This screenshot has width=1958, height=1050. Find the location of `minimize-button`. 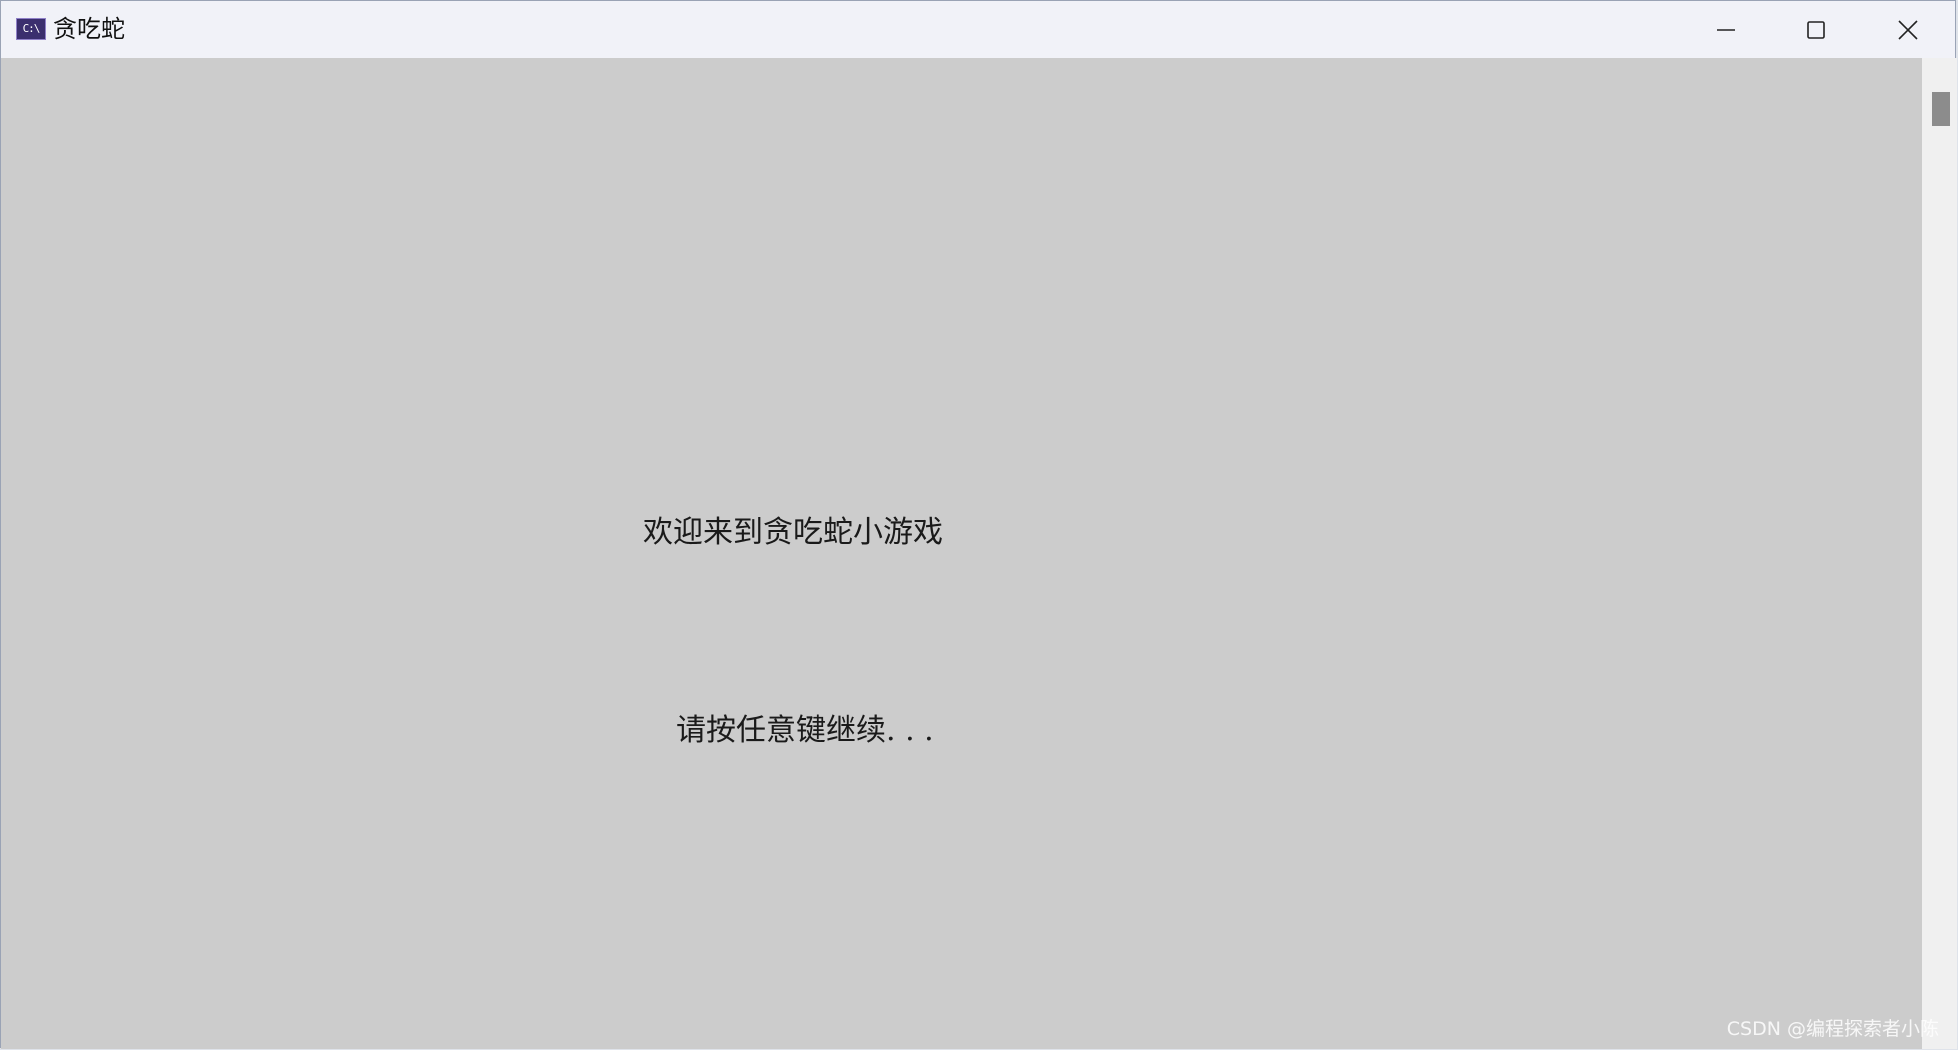

minimize-button is located at coordinates (1726, 29).